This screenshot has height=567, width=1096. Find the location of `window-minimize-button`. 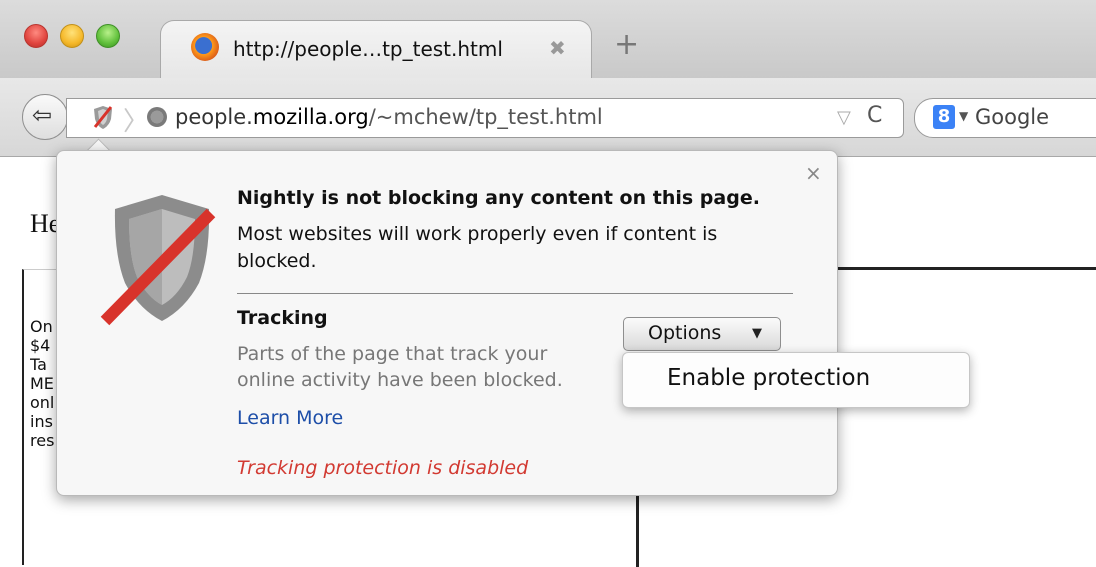

window-minimize-button is located at coordinates (72, 36).